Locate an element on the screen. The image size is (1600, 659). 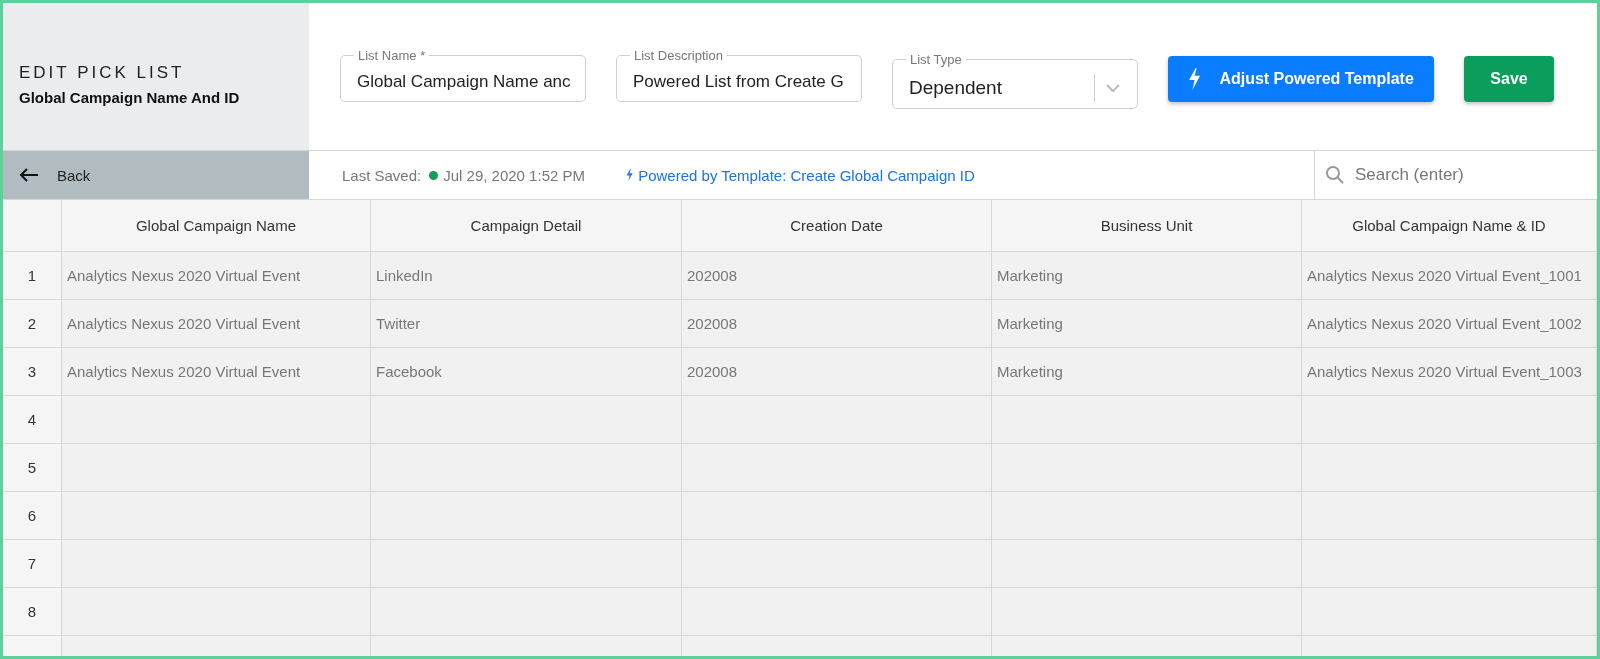
row-number: 4 is located at coordinates (32, 420).